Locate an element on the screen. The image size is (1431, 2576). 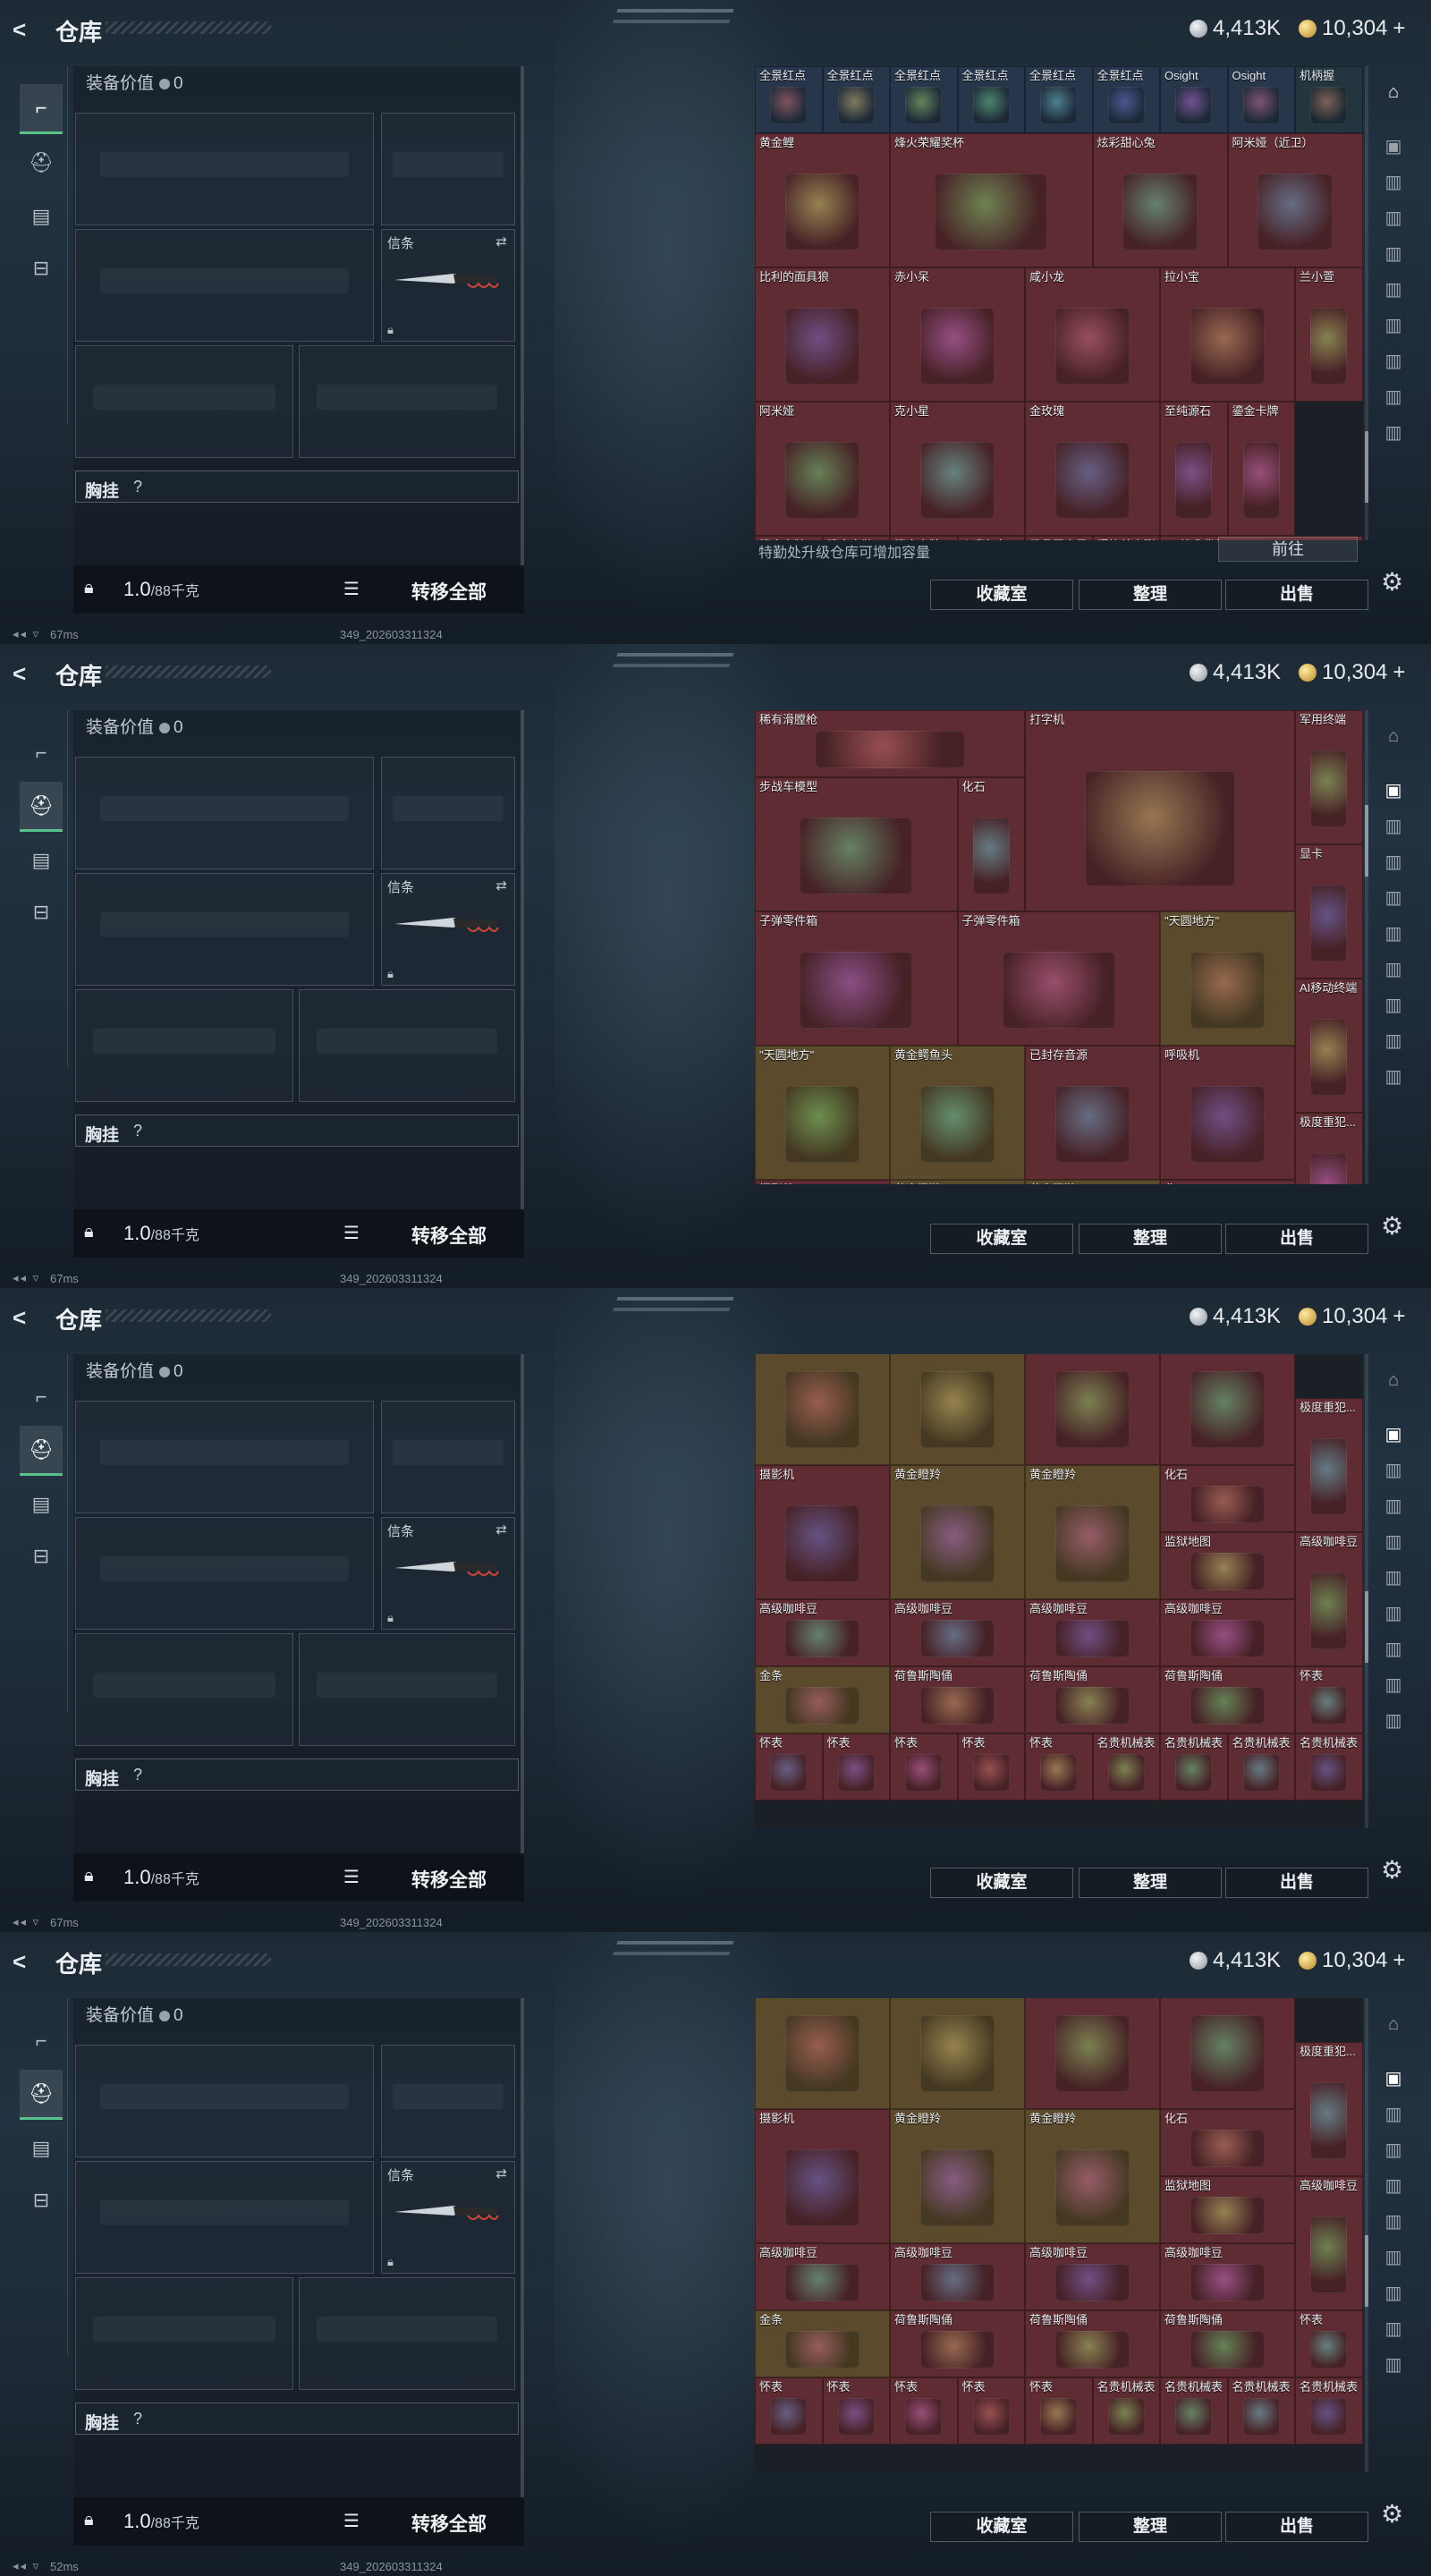
stash-item: 显卡 is located at coordinates (1329, 911).